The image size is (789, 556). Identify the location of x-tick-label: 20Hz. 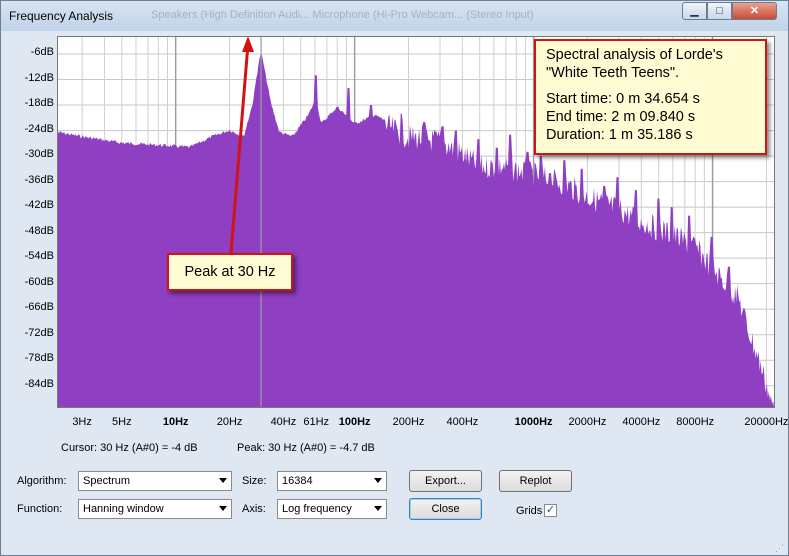
(229, 422).